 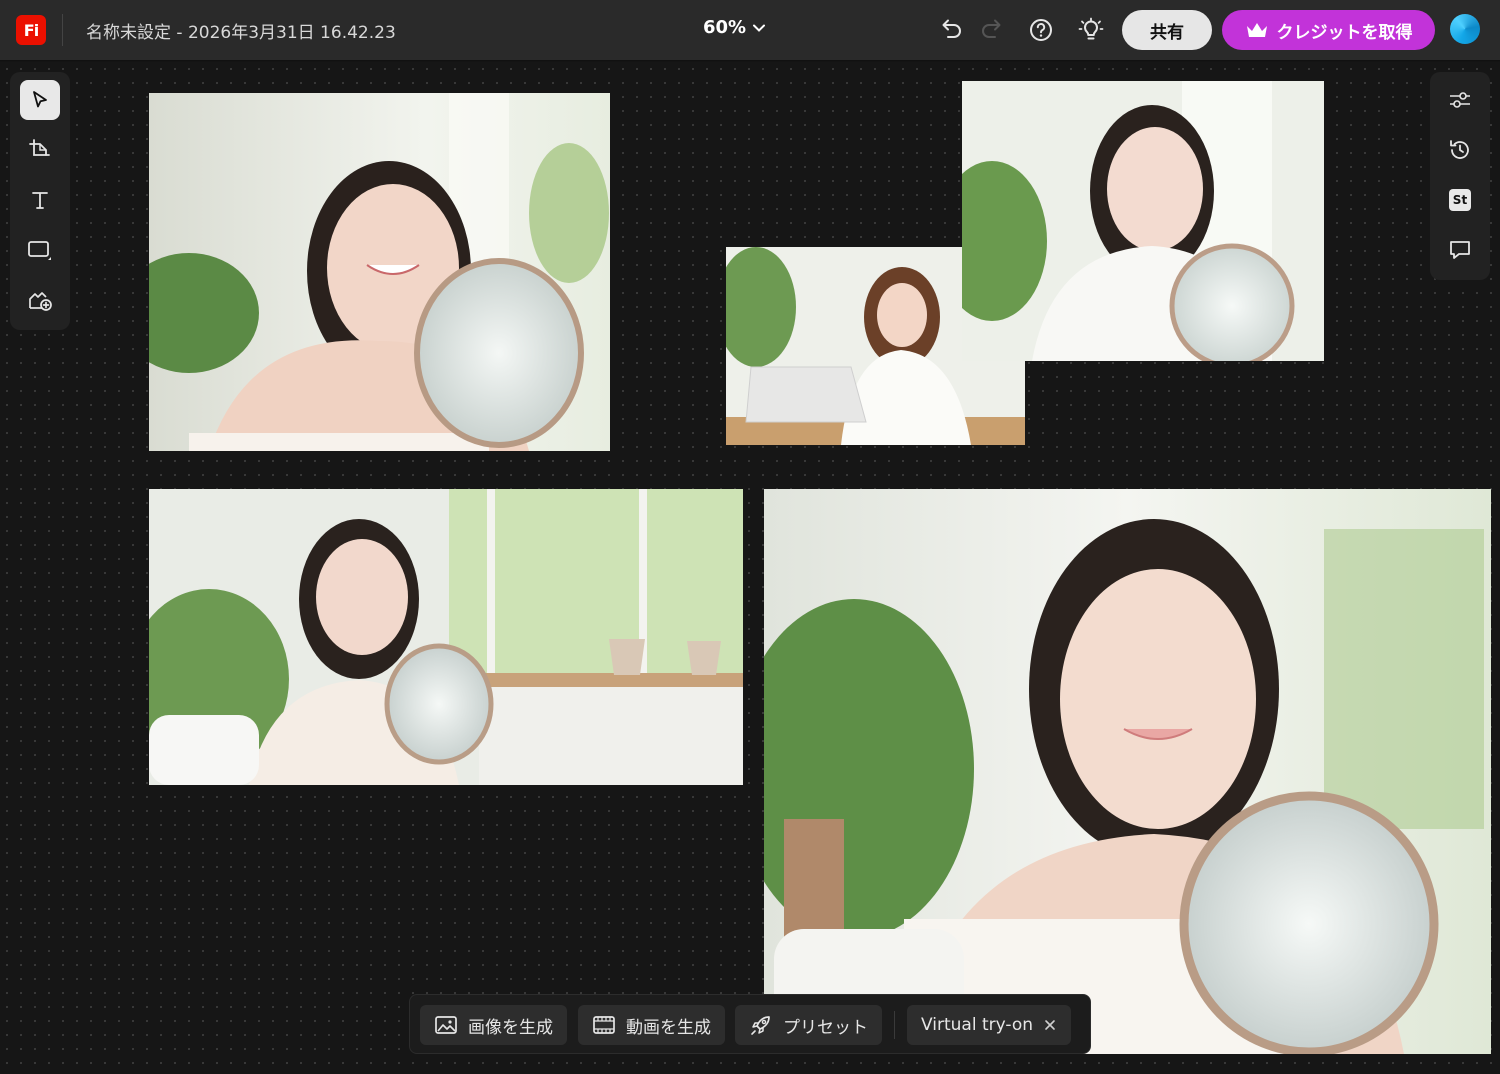 I want to click on left-toolbar, so click(x=40, y=201).